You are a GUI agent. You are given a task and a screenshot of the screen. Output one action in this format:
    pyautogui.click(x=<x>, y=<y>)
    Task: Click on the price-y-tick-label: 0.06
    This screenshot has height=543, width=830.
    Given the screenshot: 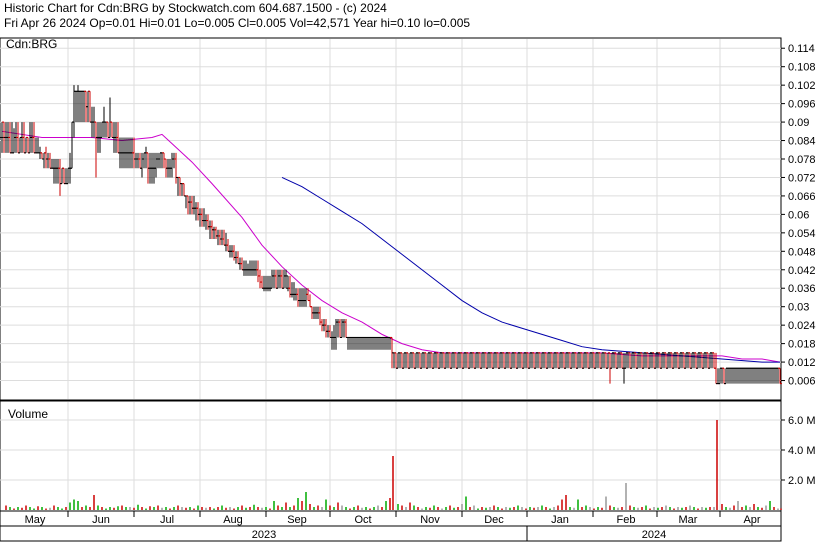 What is the action you would take?
    pyautogui.click(x=798, y=215)
    